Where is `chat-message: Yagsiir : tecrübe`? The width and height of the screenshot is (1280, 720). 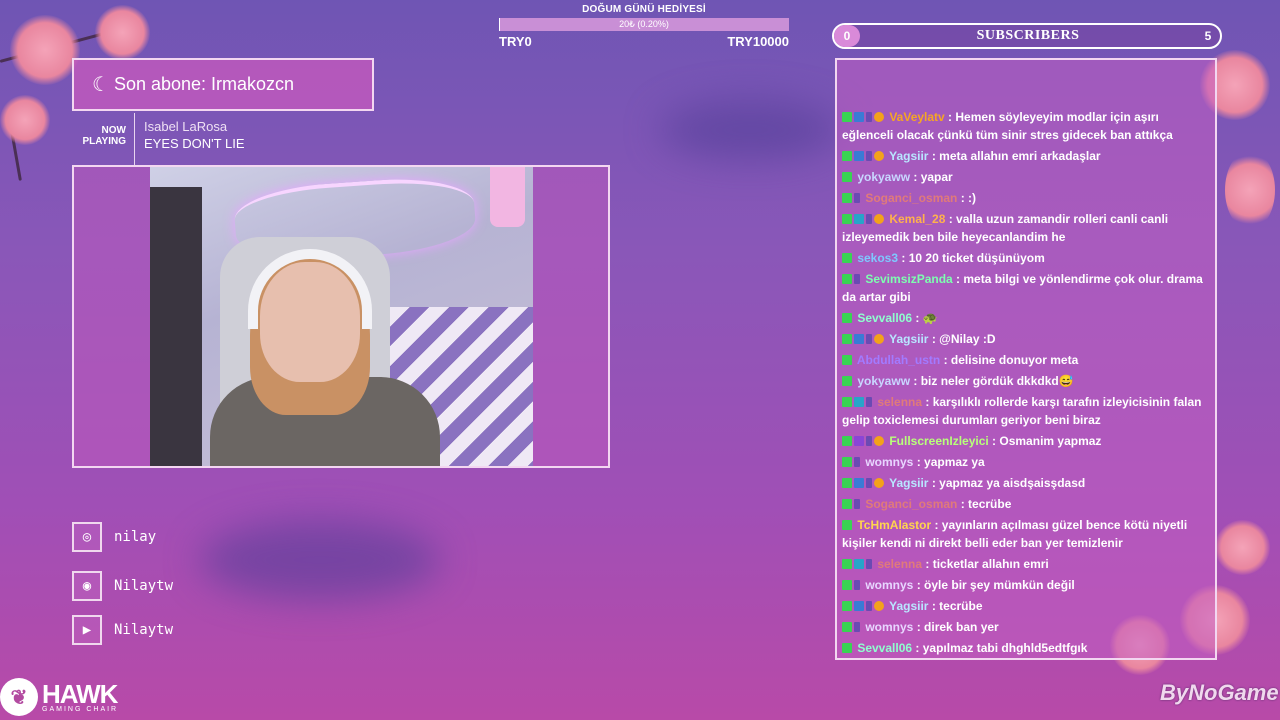
chat-message: Yagsiir : tecrübe is located at coordinates (1025, 606).